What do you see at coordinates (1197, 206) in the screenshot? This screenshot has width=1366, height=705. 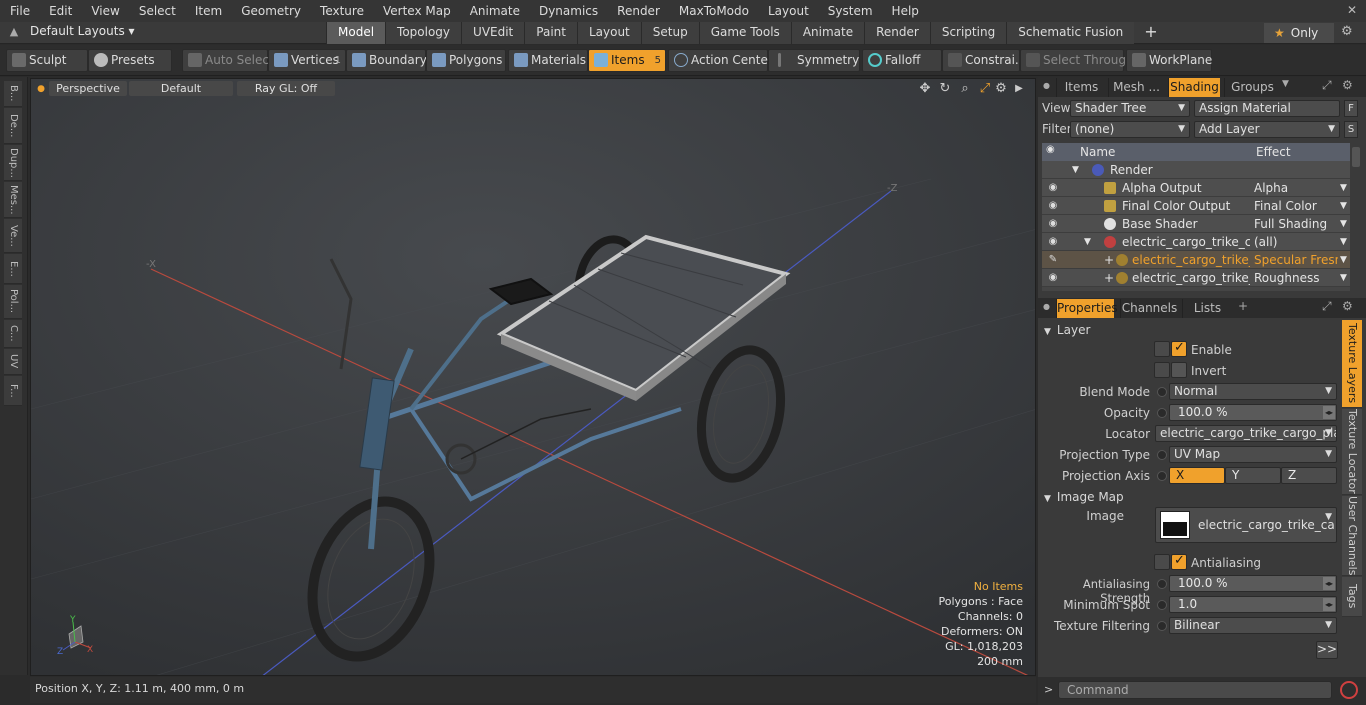 I see `tree-row-final-color: ◉ Final Color Output Final Color ▼` at bounding box center [1197, 206].